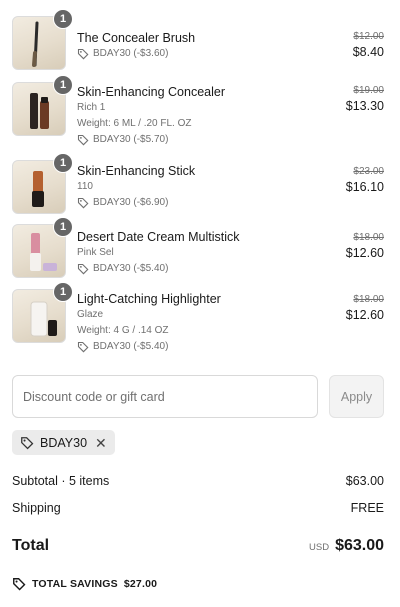  Describe the element at coordinates (136, 171) in the screenshot. I see `item-name: Skin-Enhancing Stick` at that location.